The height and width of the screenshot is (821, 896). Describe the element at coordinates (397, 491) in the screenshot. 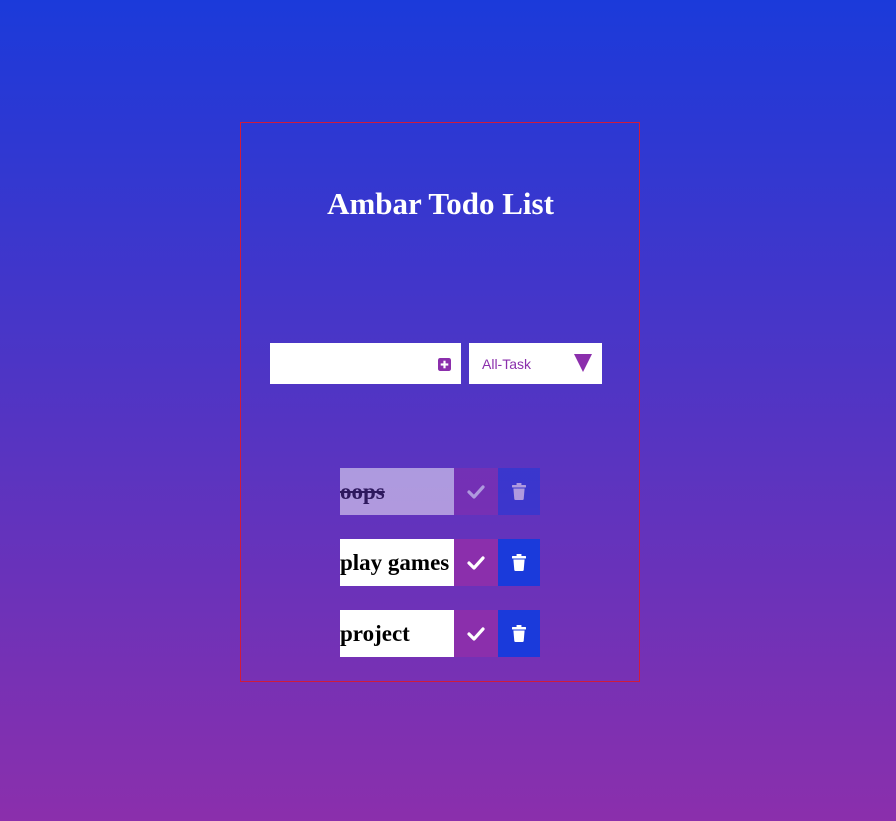

I see `todo-item-text: oops` at that location.